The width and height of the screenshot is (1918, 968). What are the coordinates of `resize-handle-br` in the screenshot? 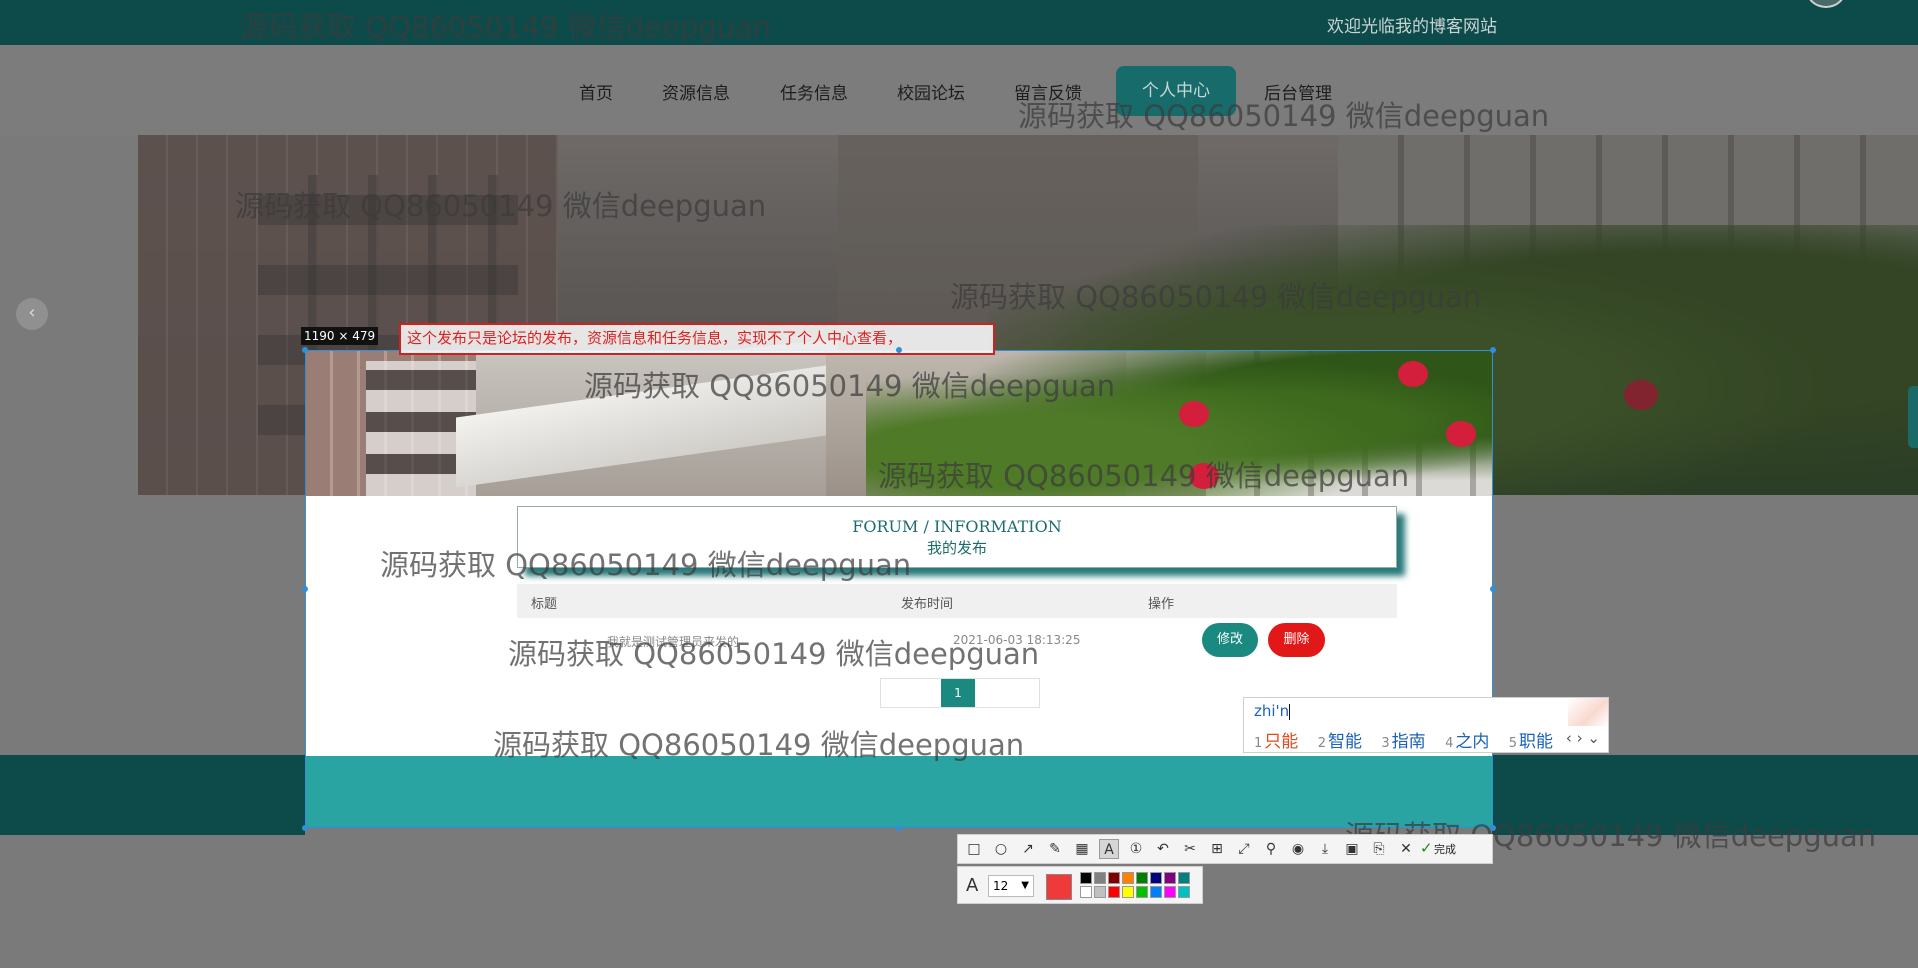 It's located at (1493, 828).